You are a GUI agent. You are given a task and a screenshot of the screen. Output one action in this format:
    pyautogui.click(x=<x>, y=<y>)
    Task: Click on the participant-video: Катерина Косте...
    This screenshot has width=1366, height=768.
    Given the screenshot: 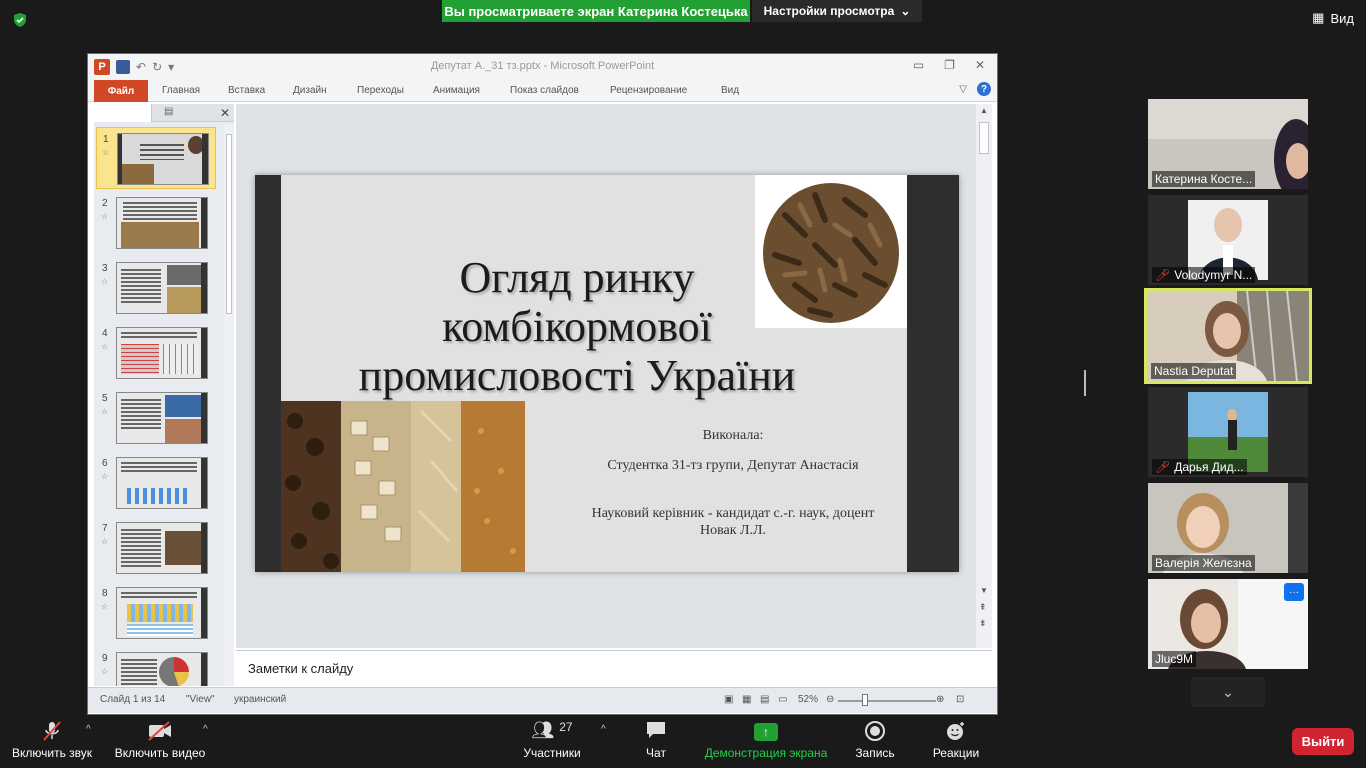 What is the action you would take?
    pyautogui.click(x=1228, y=144)
    